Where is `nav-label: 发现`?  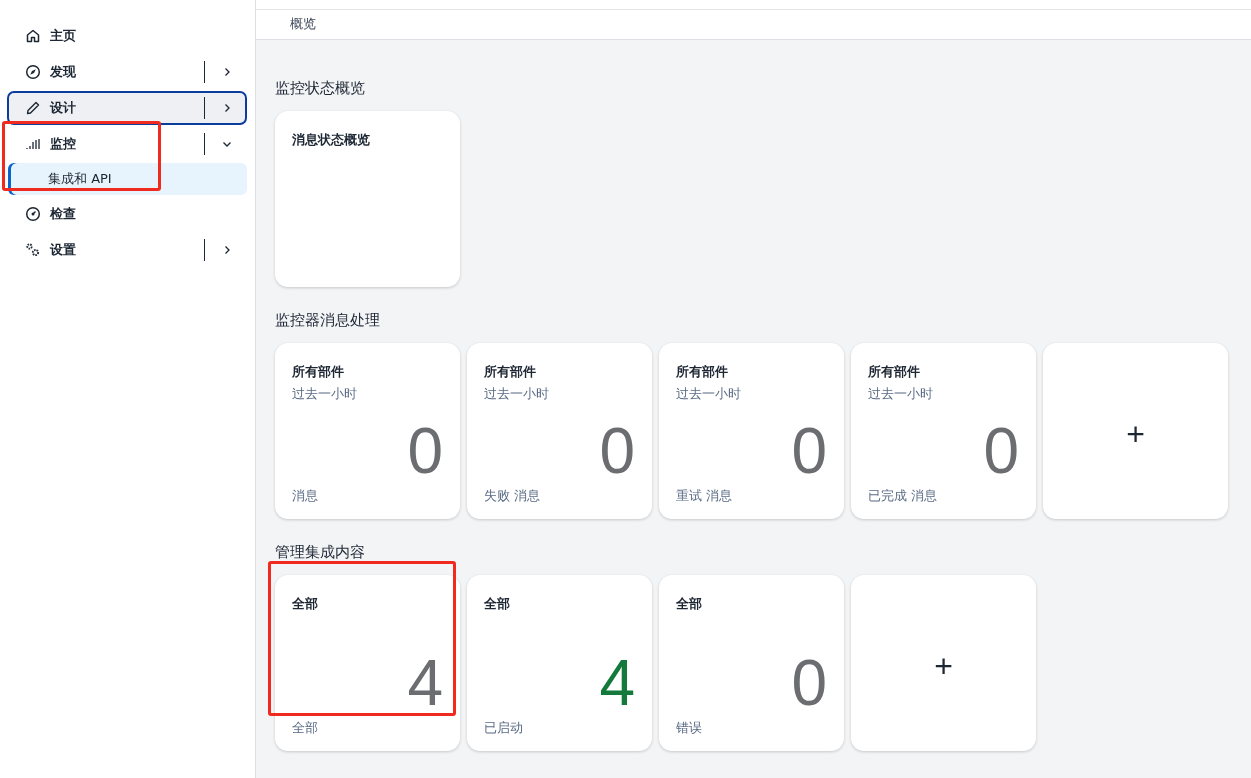
nav-label: 发现 is located at coordinates (63, 72).